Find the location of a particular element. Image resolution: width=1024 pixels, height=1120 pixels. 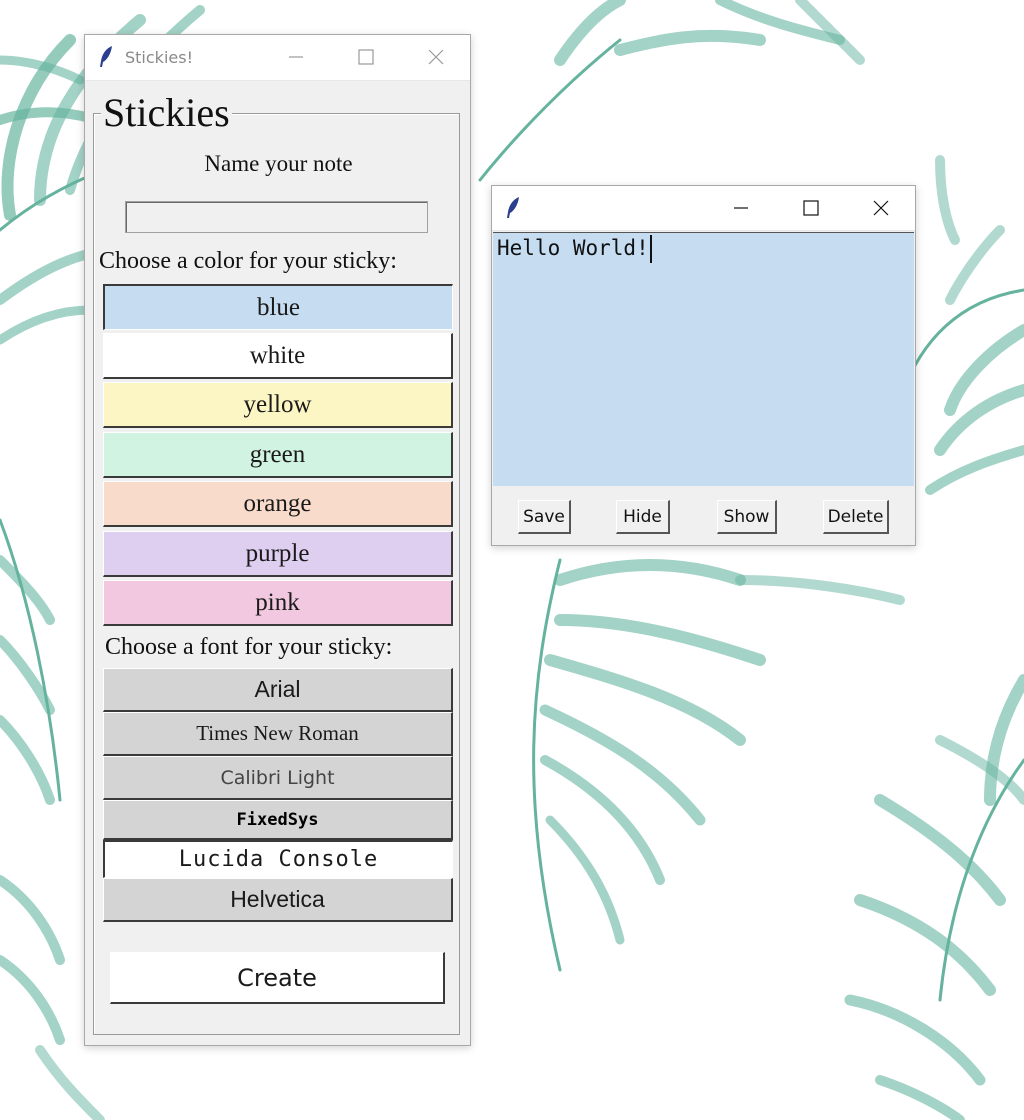

create-button: Create is located at coordinates (277, 978).